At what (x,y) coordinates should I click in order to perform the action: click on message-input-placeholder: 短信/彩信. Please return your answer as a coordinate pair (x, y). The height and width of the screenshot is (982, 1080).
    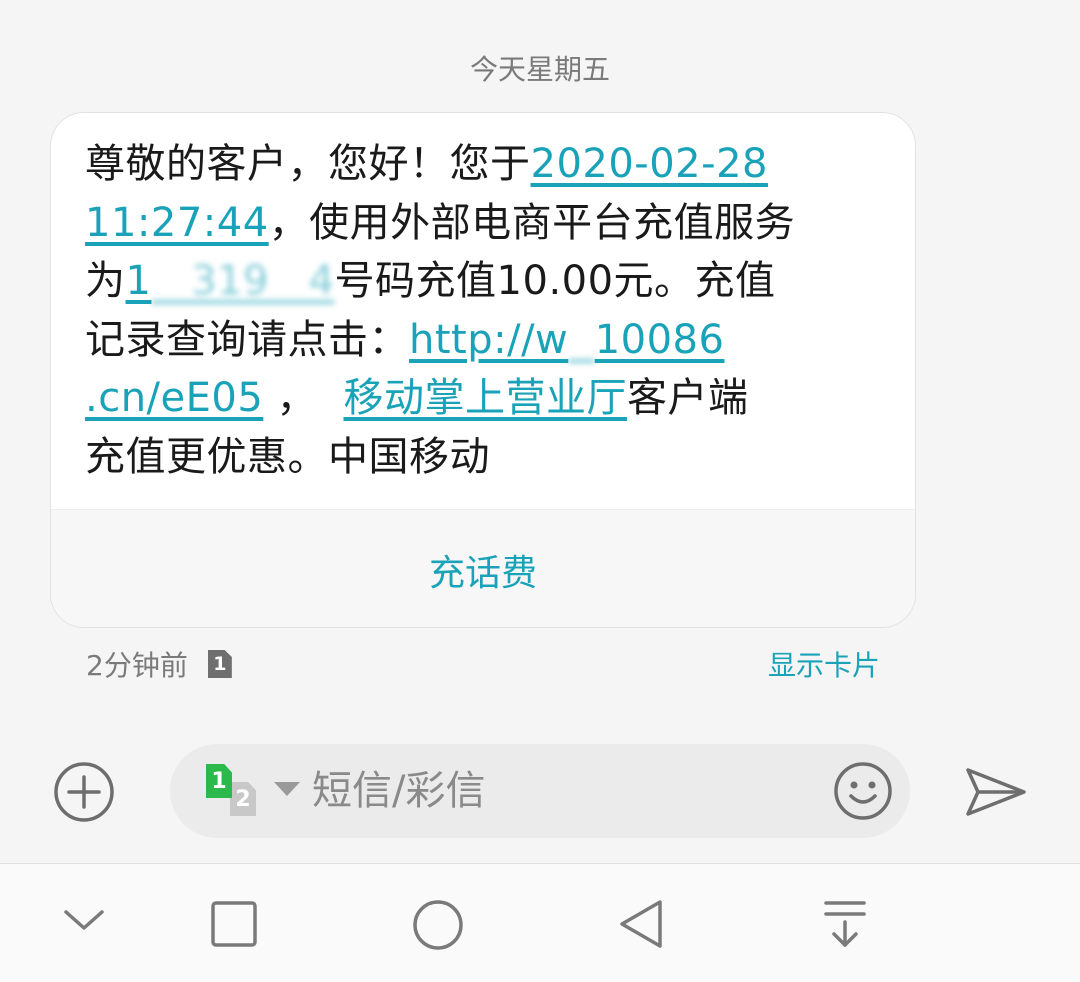
    Looking at the image, I should click on (398, 791).